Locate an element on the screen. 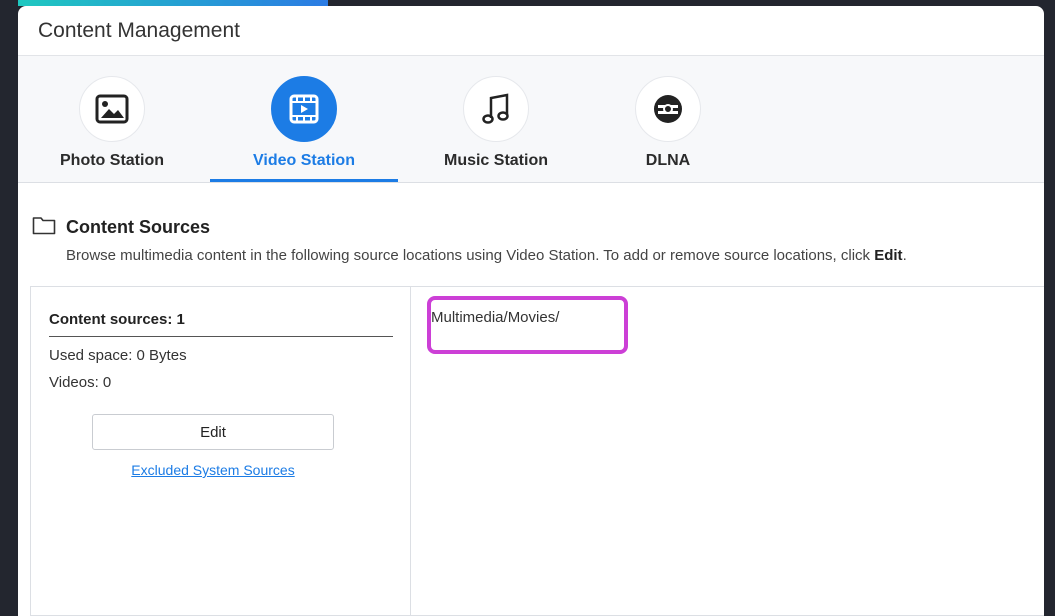 Image resolution: width=1055 pixels, height=616 pixels. tab-dlna: DLNA is located at coordinates (668, 129).